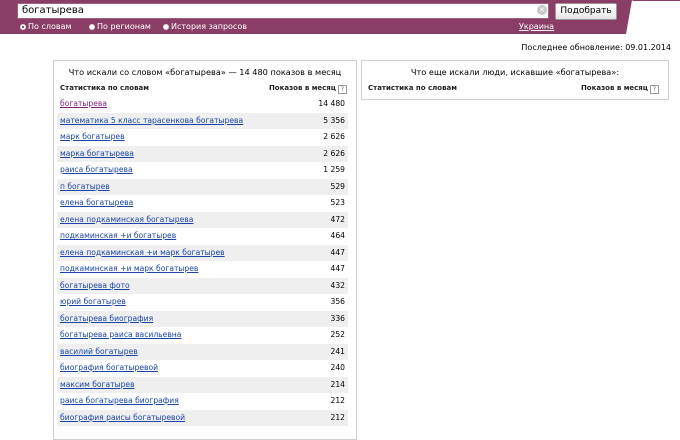 The image size is (680, 440). What do you see at coordinates (97, 153) in the screenshot?
I see `query-link: марка богатырева` at bounding box center [97, 153].